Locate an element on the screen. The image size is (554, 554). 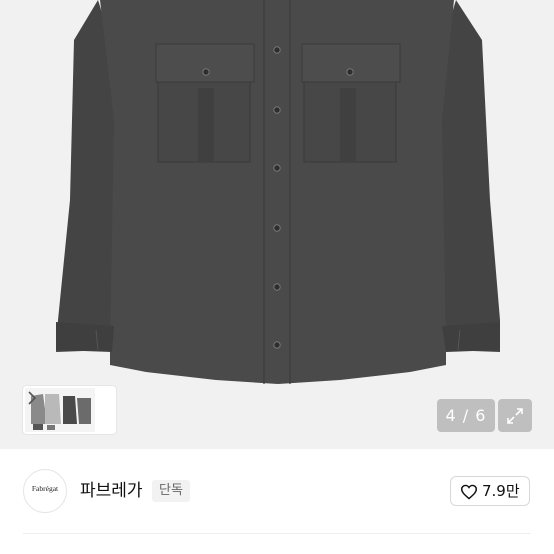
like-count: 7.9만 is located at coordinates (501, 491).